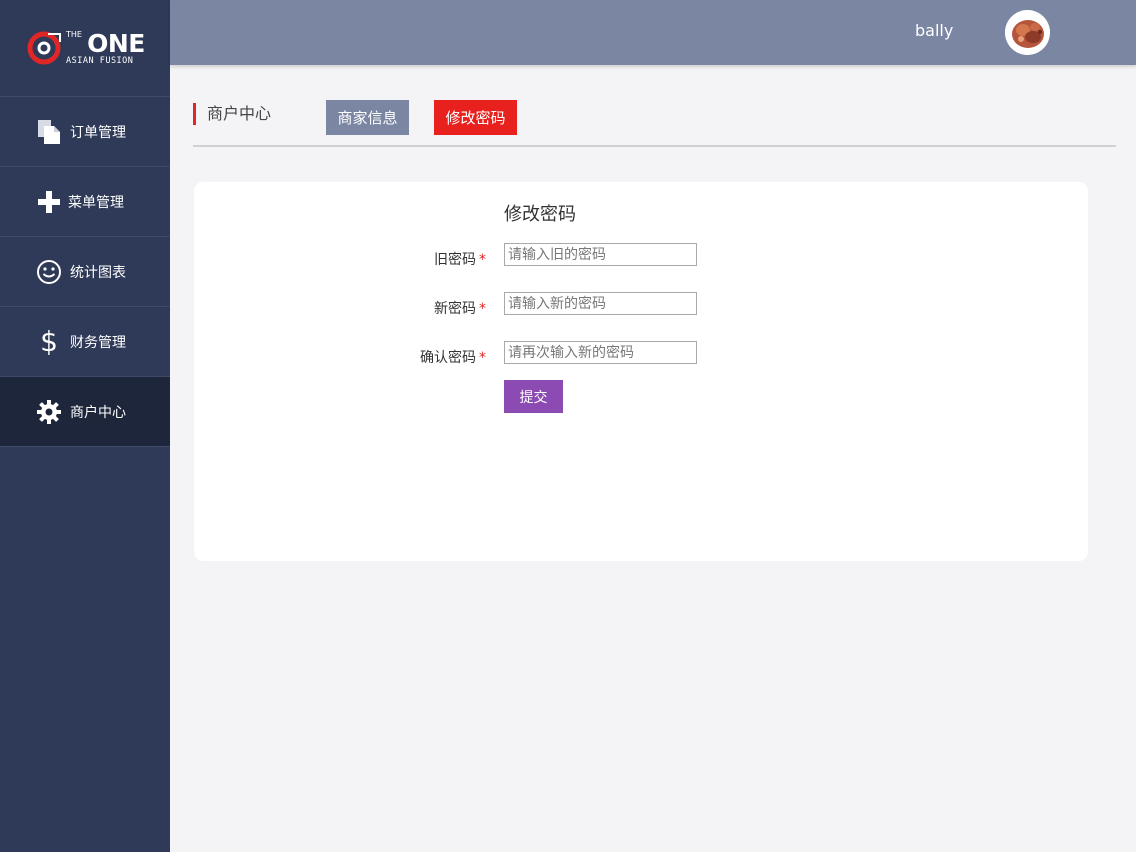  Describe the element at coordinates (533, 396) in the screenshot. I see `submit-button: 提交` at that location.